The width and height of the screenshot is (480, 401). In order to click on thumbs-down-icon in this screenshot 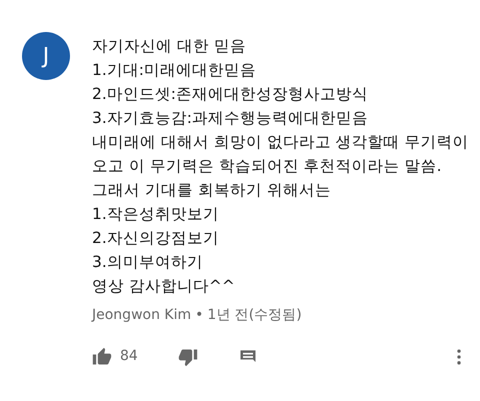, I will do `click(188, 356)`.